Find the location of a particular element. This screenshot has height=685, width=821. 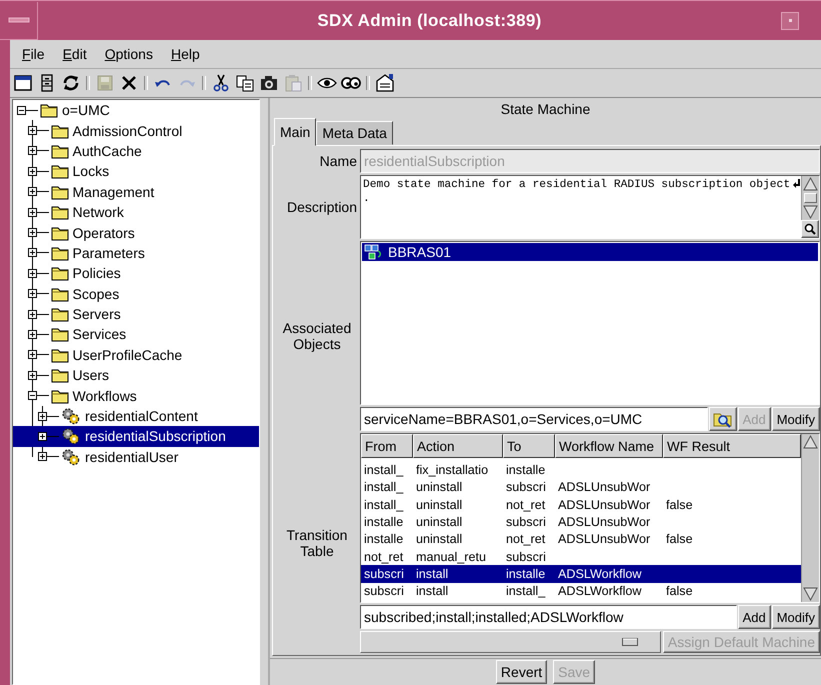

tree-item: AdmissionControl is located at coordinates (136, 130).